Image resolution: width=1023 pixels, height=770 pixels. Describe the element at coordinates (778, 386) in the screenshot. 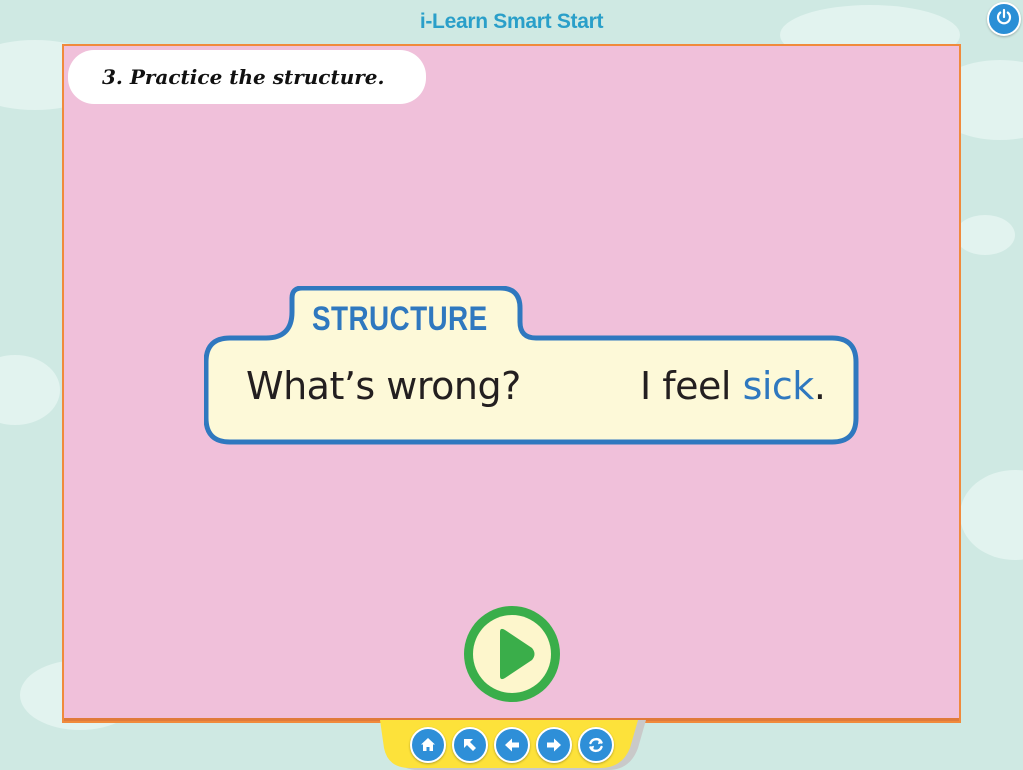

I see `answer-keyword: sick` at that location.